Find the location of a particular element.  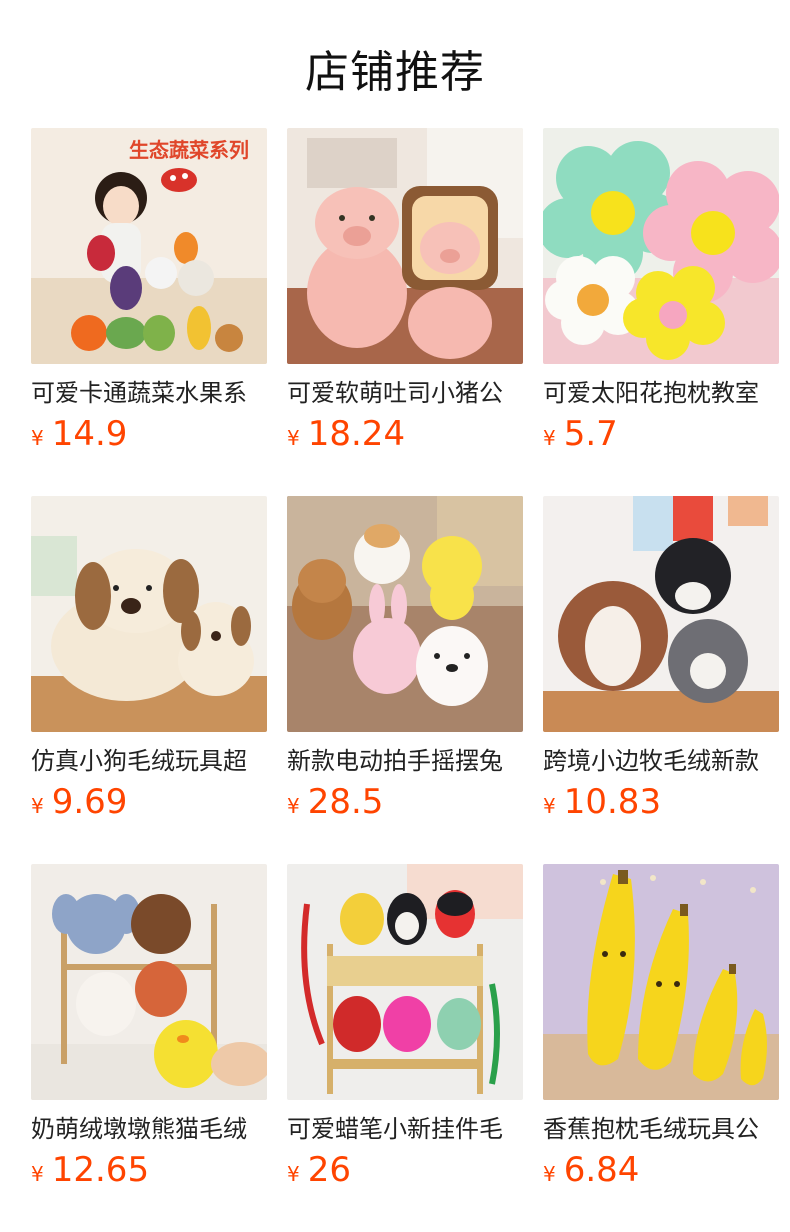

product-price: ¥12.65 is located at coordinates (90, 1171).